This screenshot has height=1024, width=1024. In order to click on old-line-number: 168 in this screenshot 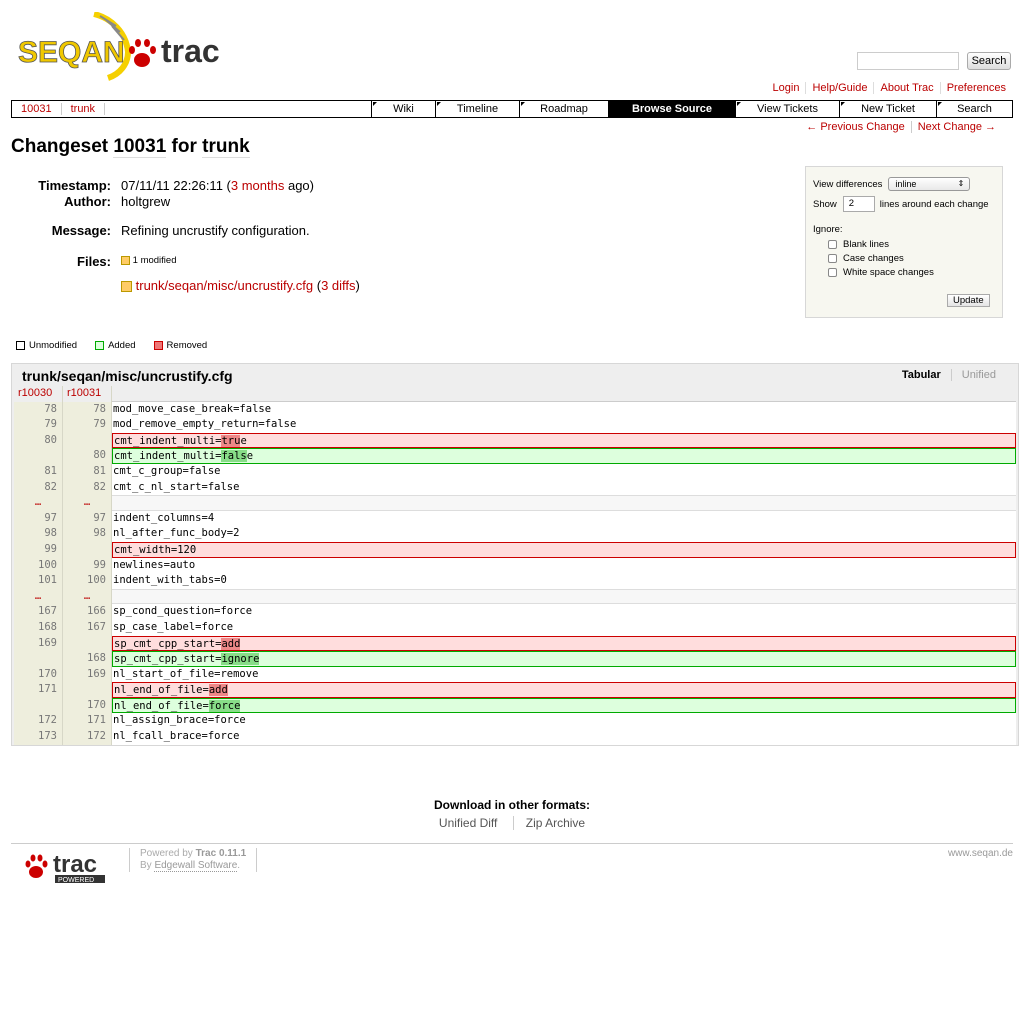, I will do `click(38, 627)`.